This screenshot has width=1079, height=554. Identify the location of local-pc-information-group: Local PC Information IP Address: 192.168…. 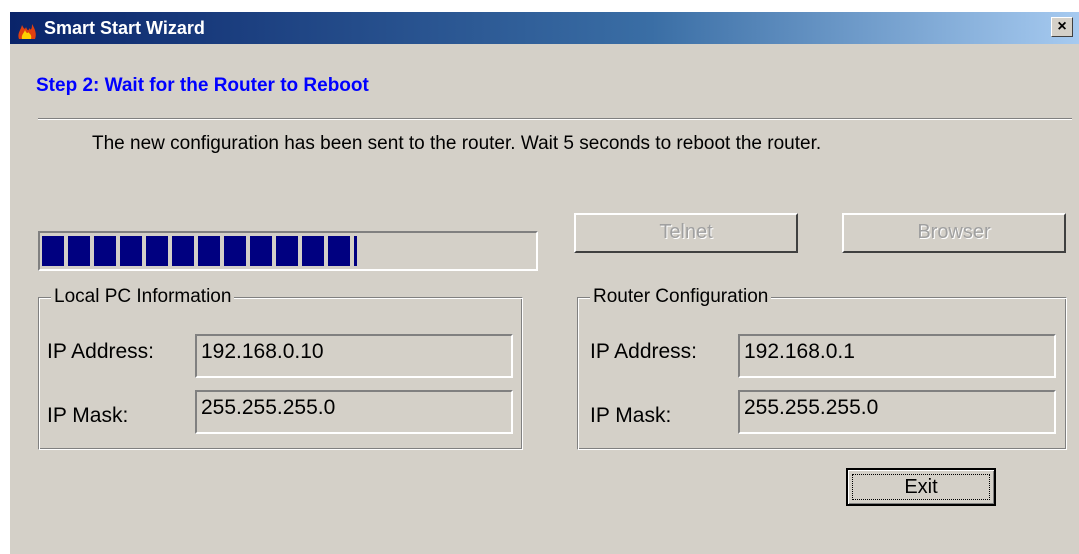
(280, 368).